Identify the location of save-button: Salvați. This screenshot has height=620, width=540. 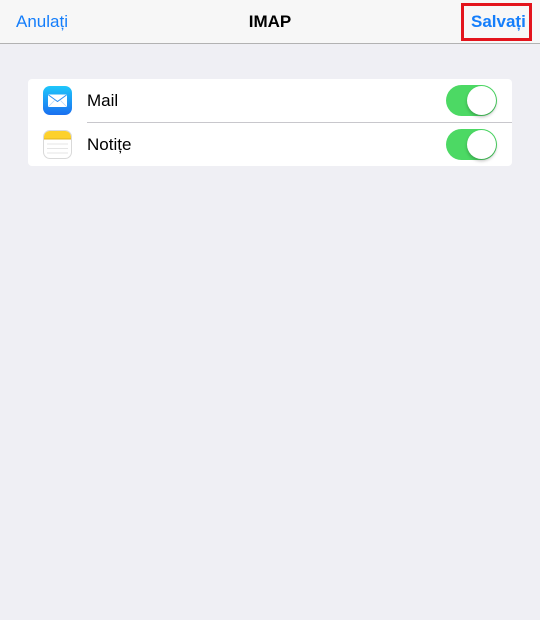
(498, 22).